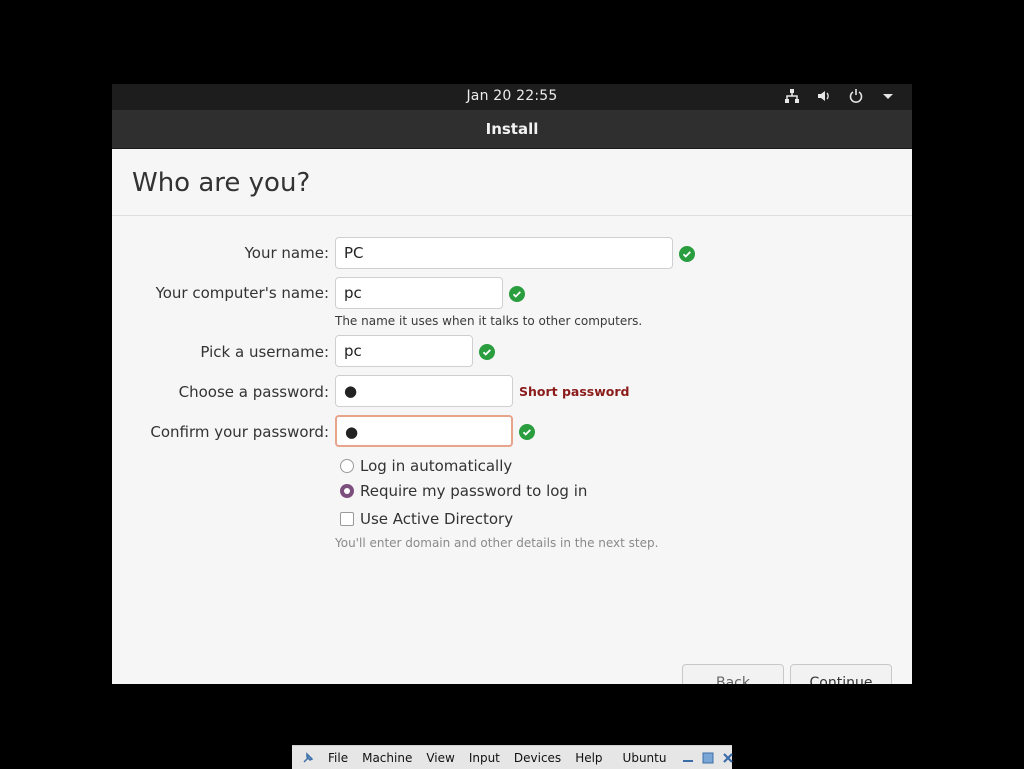 This screenshot has width=1024, height=769. What do you see at coordinates (286, 253) in the screenshot?
I see `your-name-label: Your name:` at bounding box center [286, 253].